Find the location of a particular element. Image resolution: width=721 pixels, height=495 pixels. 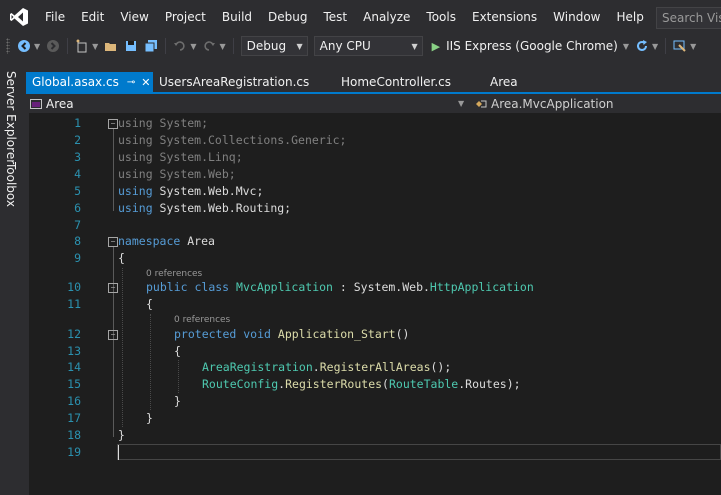

collapse-method-icon: − is located at coordinates (113, 335).